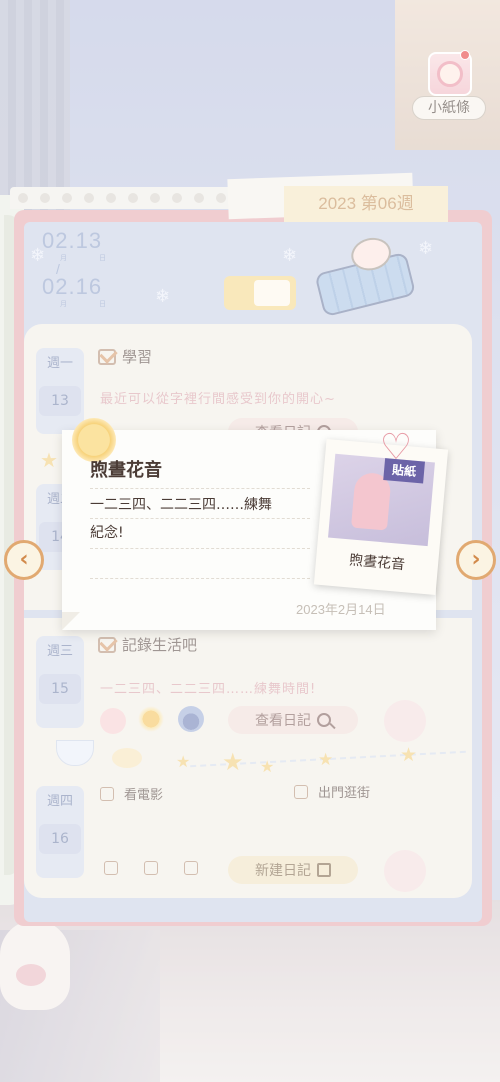 The width and height of the screenshot is (500, 1082). I want to click on page-fold-corner, so click(71, 621).